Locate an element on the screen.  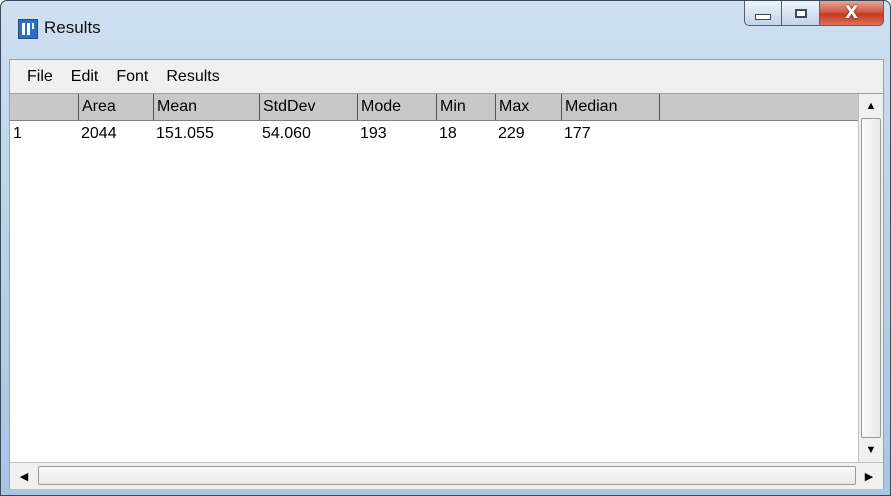
maximize-button is located at coordinates (801, 13).